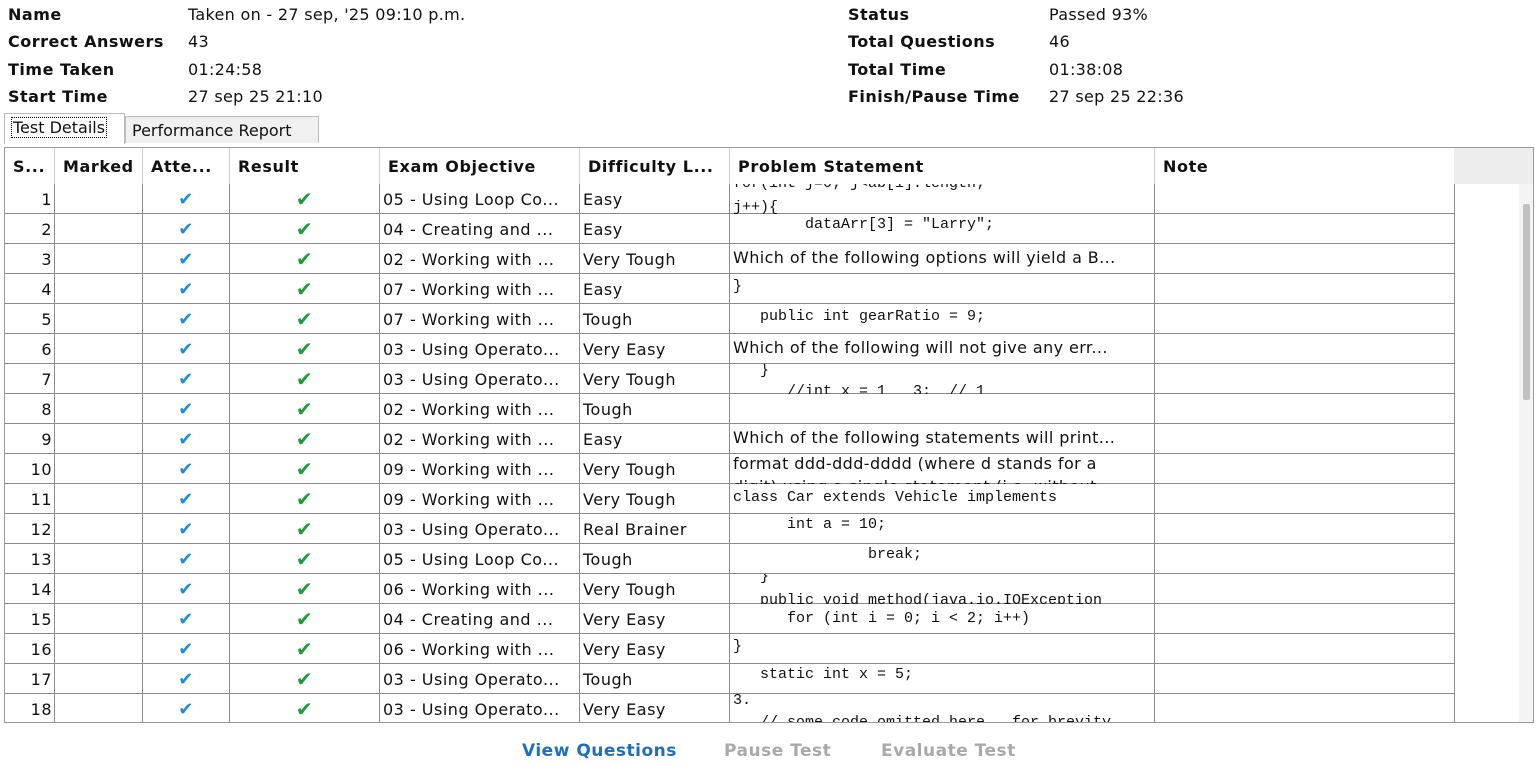  I want to click on difficulty-cell: Tough, so click(655, 679).